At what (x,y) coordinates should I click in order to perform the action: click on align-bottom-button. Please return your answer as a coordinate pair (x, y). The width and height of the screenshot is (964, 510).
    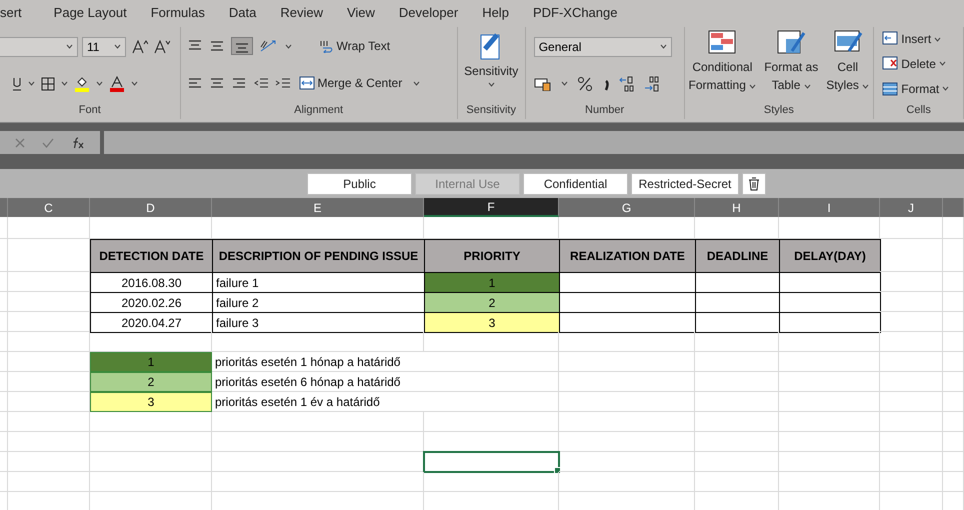
    Looking at the image, I should click on (241, 46).